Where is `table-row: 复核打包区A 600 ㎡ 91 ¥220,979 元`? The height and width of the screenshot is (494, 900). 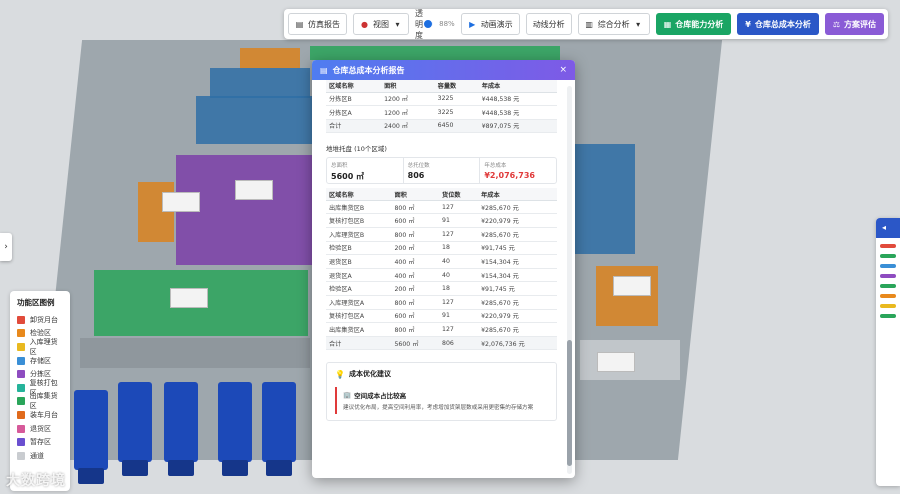 table-row: 复核打包区A 600 ㎡ 91 ¥220,979 元 is located at coordinates (441, 316).